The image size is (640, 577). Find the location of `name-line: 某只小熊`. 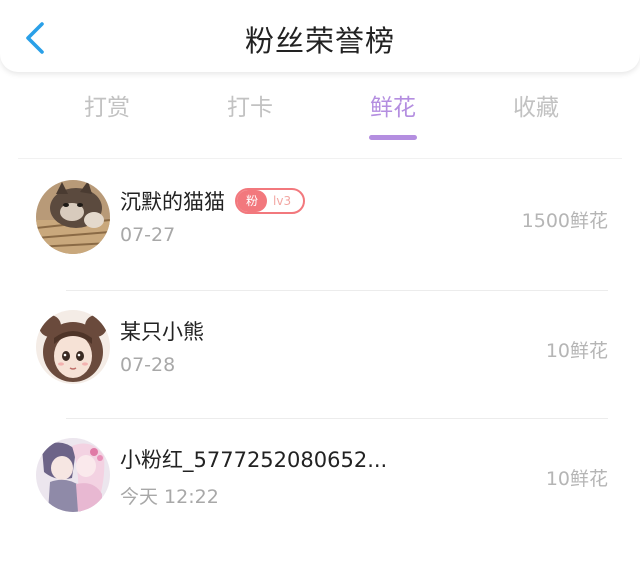

name-line: 某只小熊 is located at coordinates (162, 331).